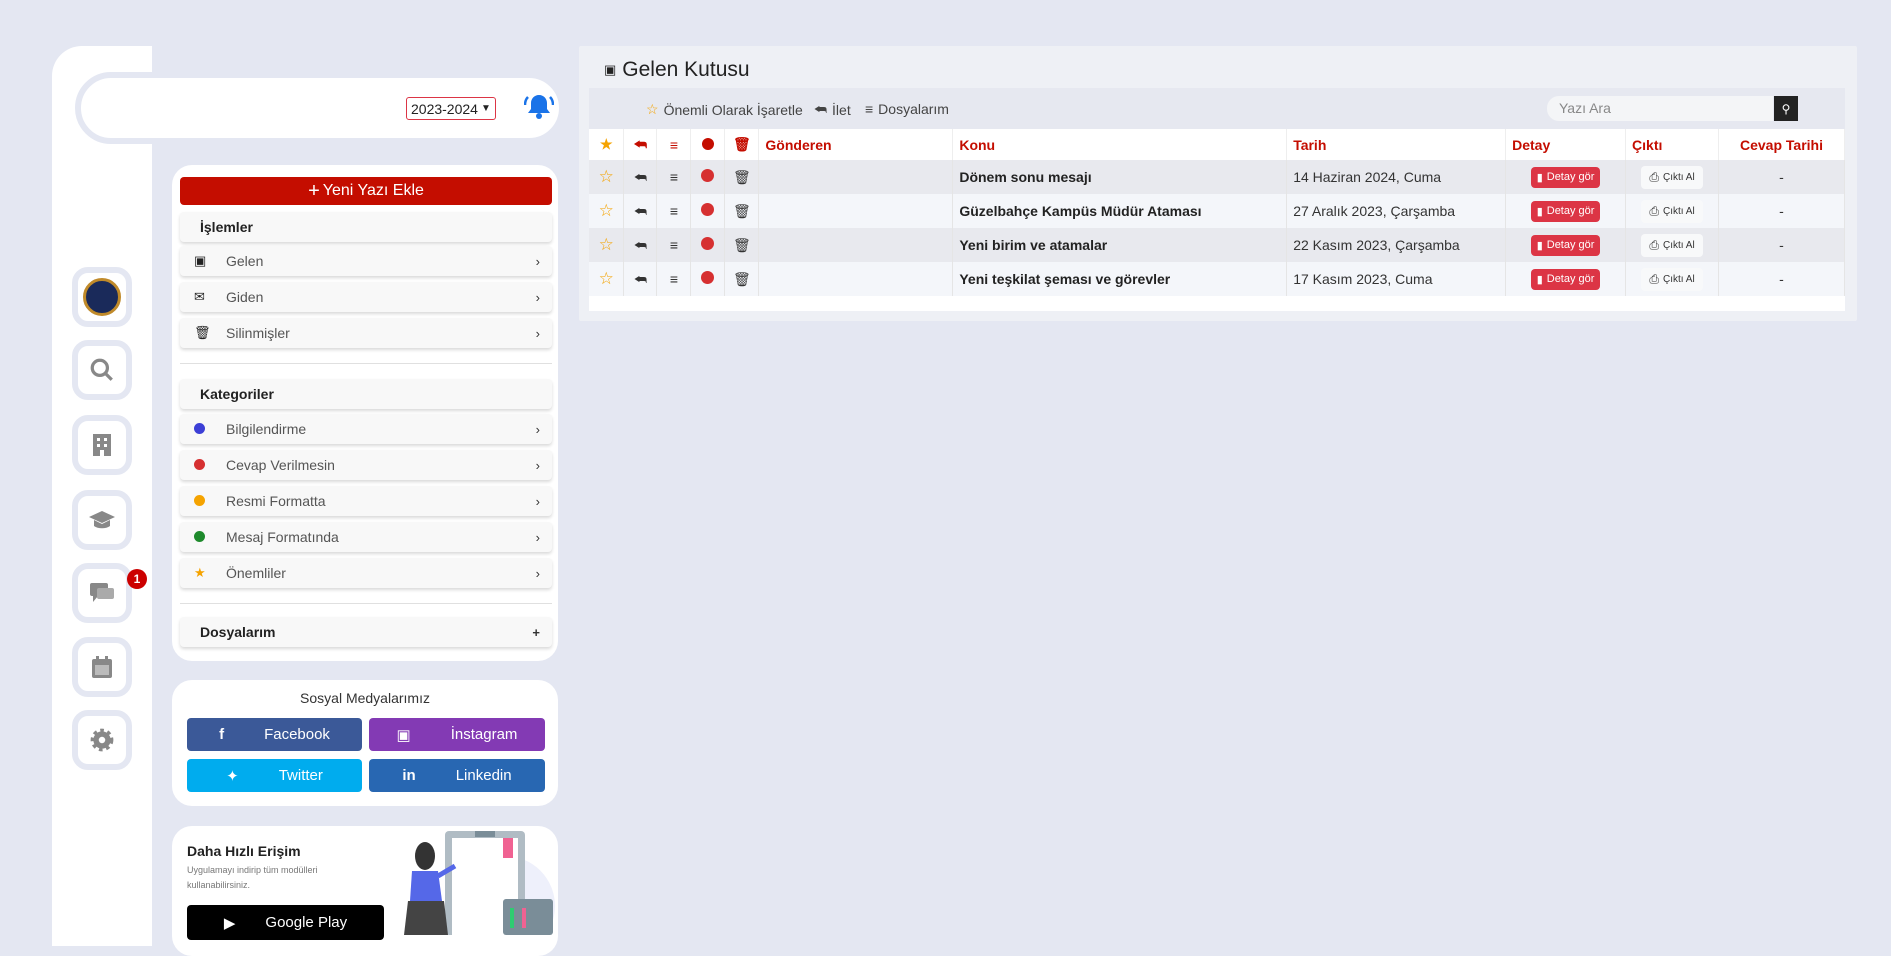  I want to click on new-letter-button: + Yeni Yazı Ekle, so click(366, 191).